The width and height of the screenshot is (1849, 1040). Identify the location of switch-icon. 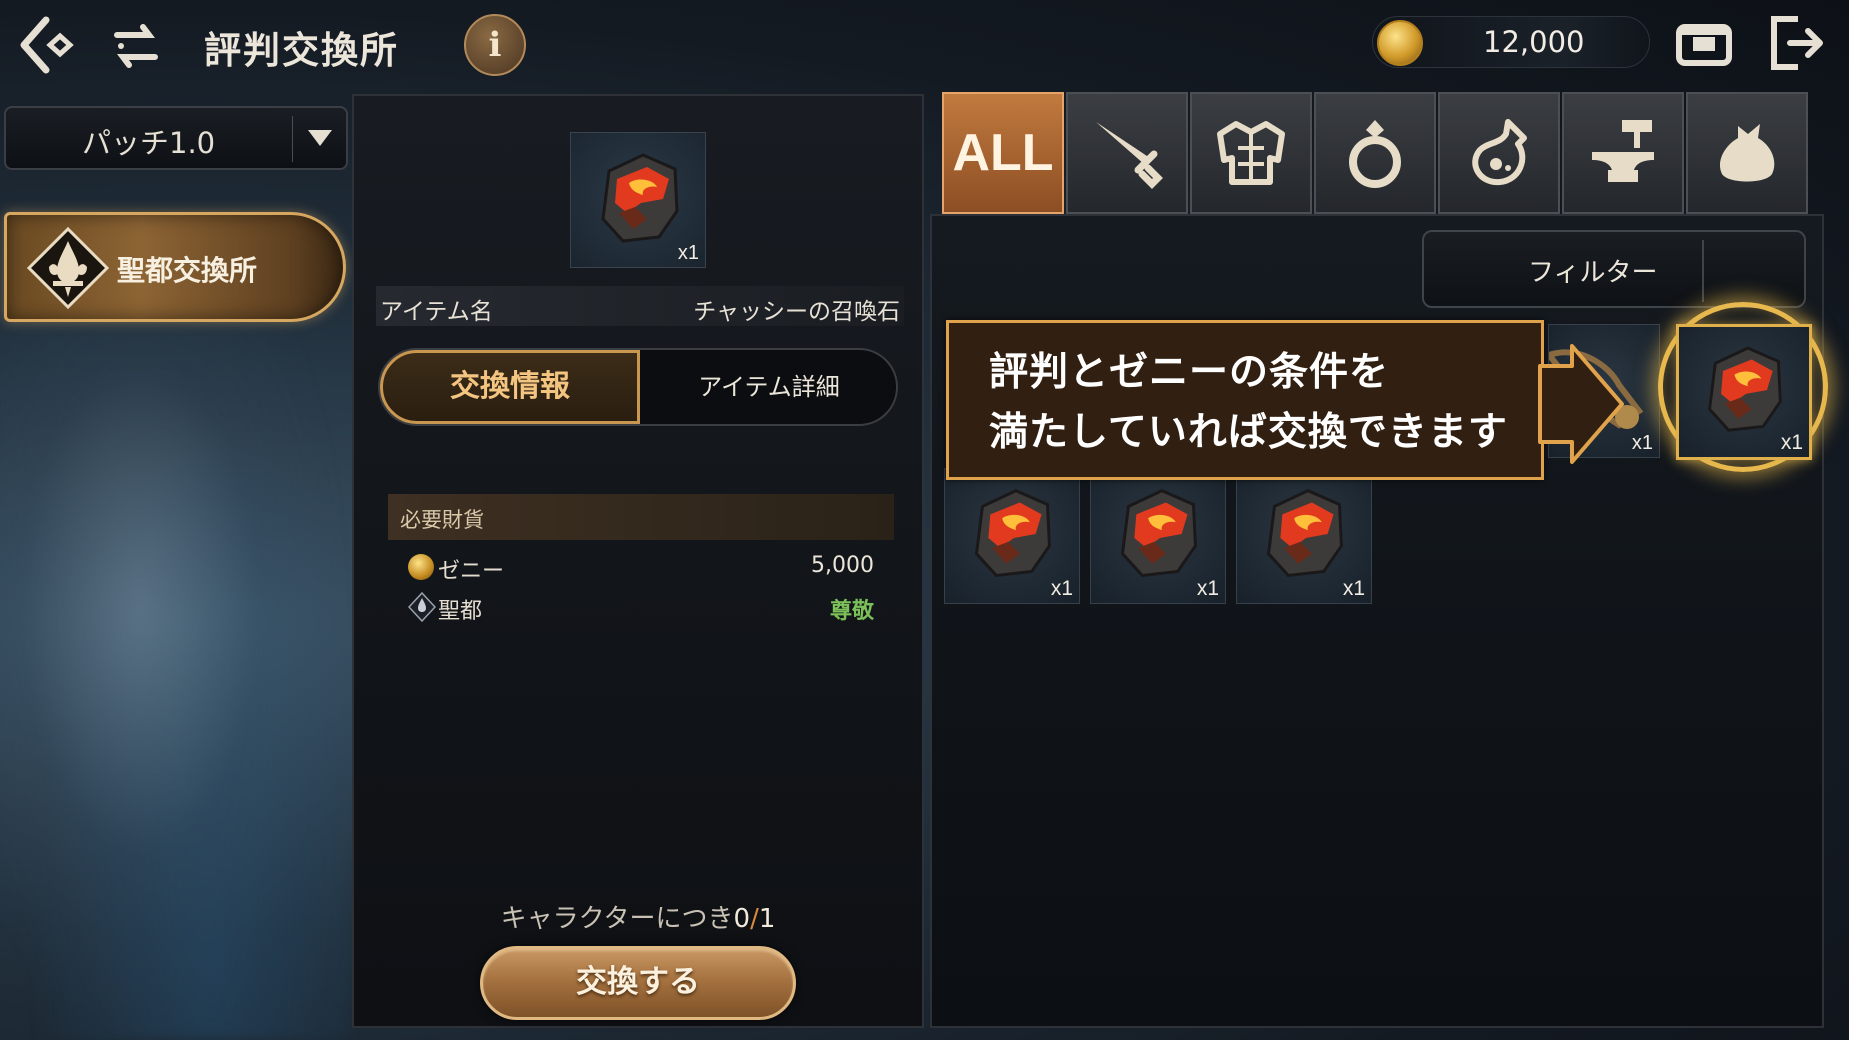
(136, 46).